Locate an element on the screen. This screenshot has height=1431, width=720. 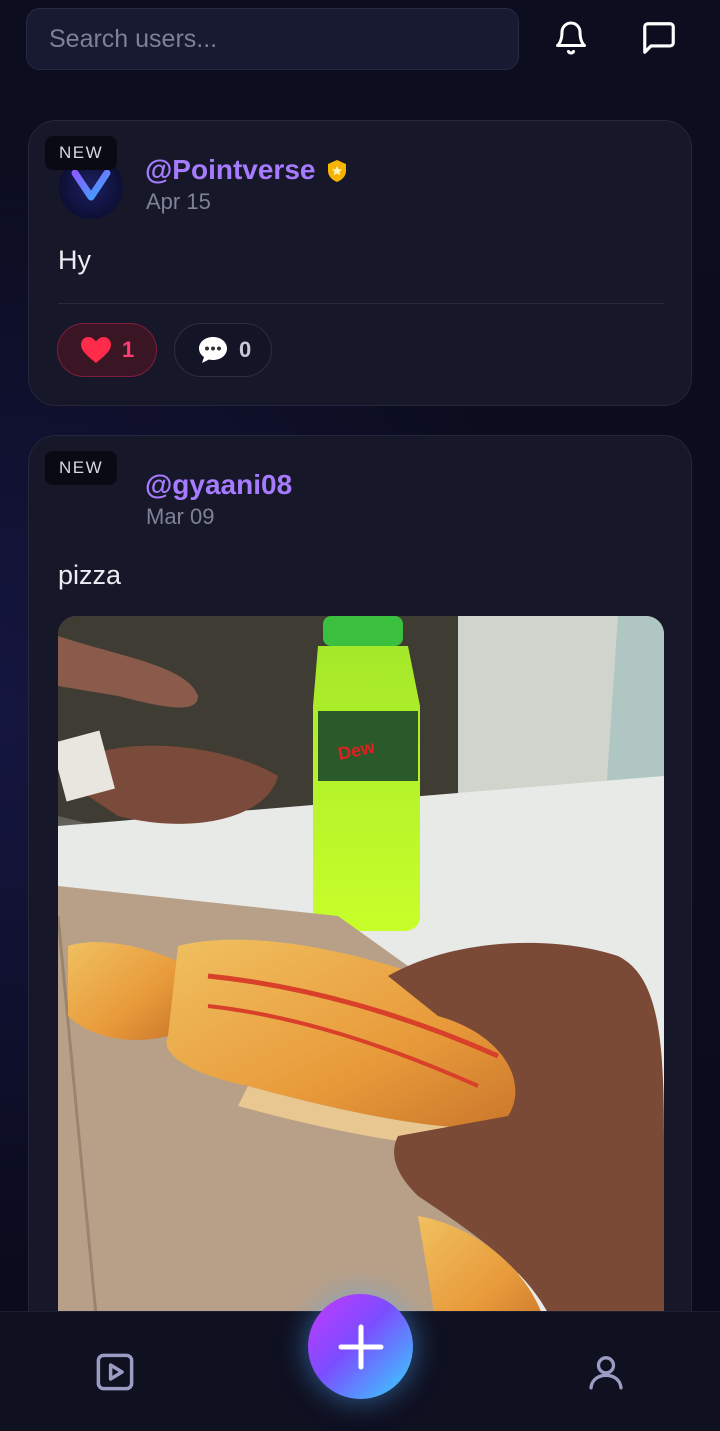
pointverse-logo-icon is located at coordinates (91, 185).